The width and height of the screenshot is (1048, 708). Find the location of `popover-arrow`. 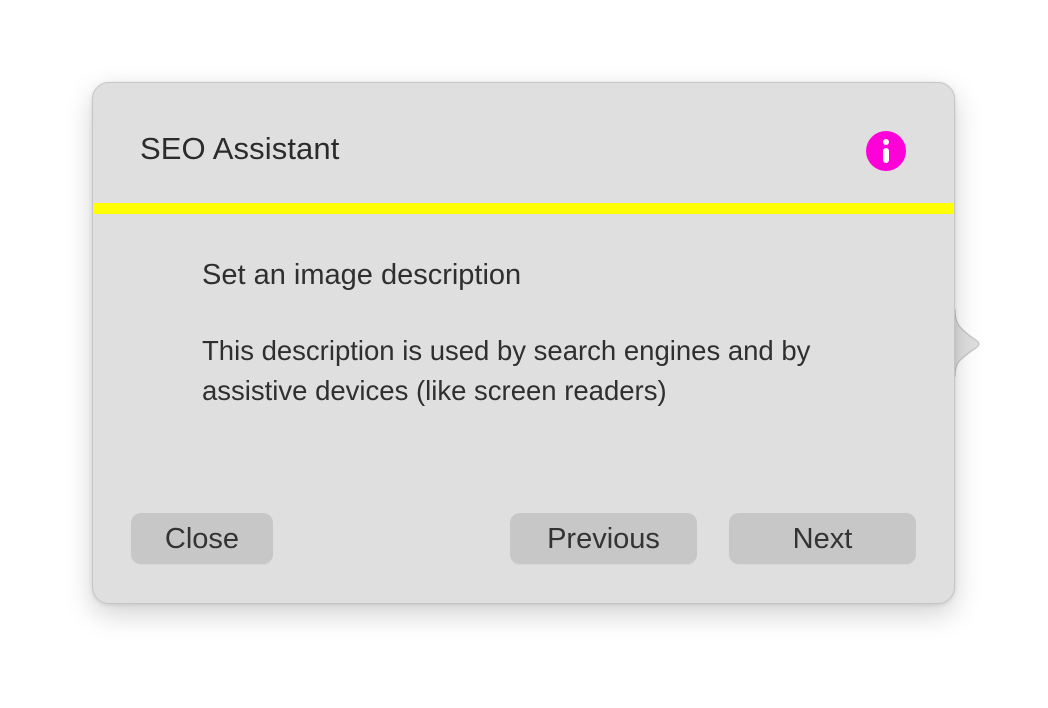

popover-arrow is located at coordinates (965, 343).